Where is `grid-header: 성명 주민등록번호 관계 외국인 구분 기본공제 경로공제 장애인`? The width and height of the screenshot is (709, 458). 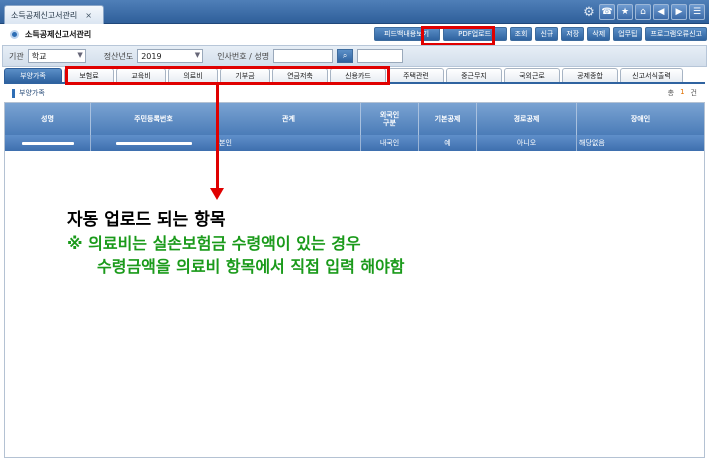
grid-header: 성명 주민등록번호 관계 외국인 구분 기본공제 경로공제 장애인 is located at coordinates (354, 119).